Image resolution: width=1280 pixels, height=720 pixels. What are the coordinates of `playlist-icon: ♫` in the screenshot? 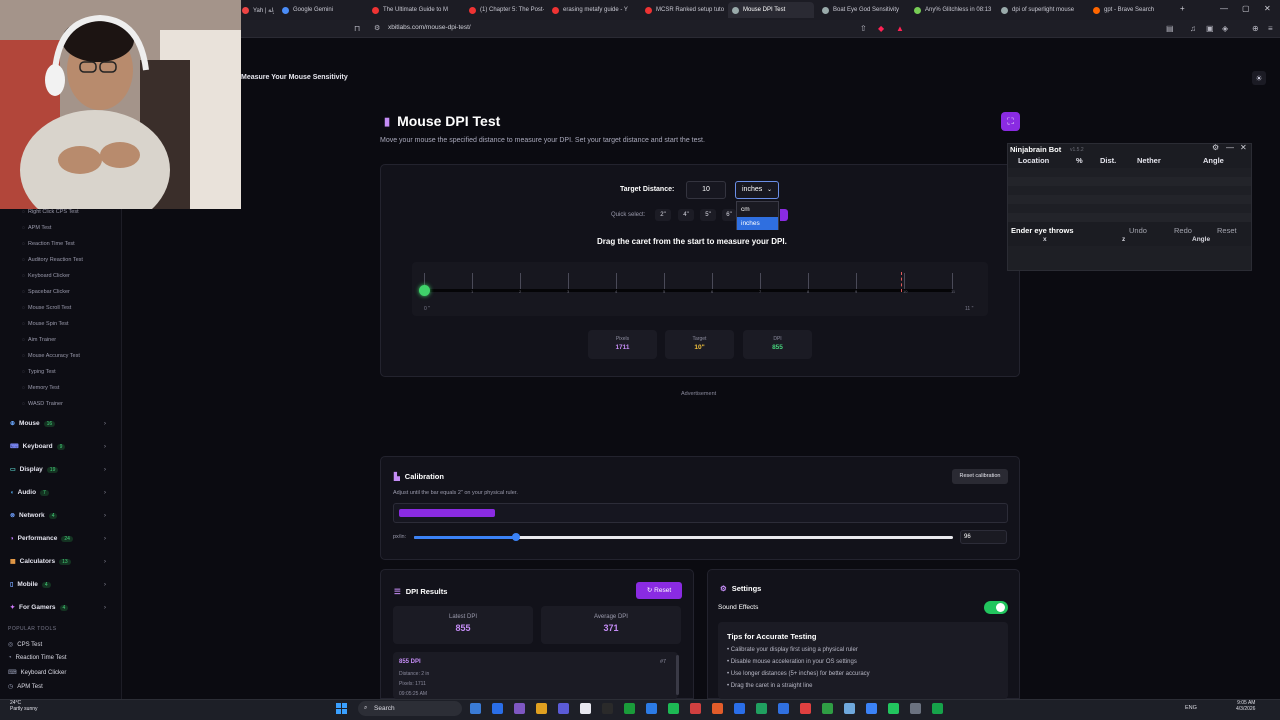 It's located at (1193, 28).